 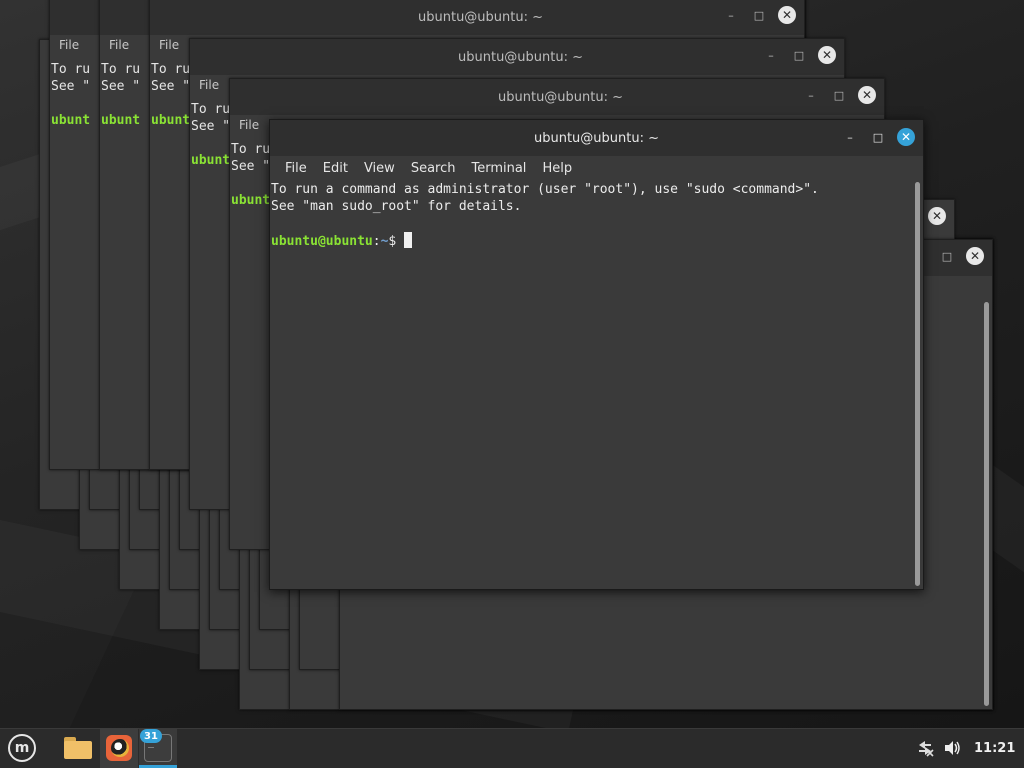 What do you see at coordinates (952, 748) in the screenshot?
I see `volume-icon` at bounding box center [952, 748].